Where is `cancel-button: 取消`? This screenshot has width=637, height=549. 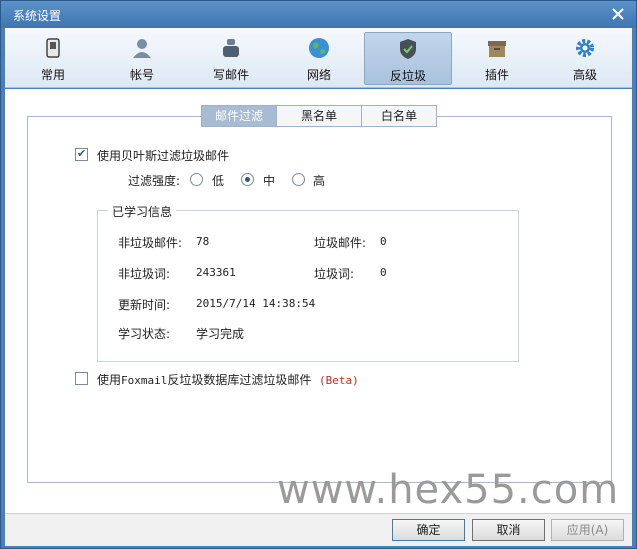
cancel-button: 取消 is located at coordinates (508, 530).